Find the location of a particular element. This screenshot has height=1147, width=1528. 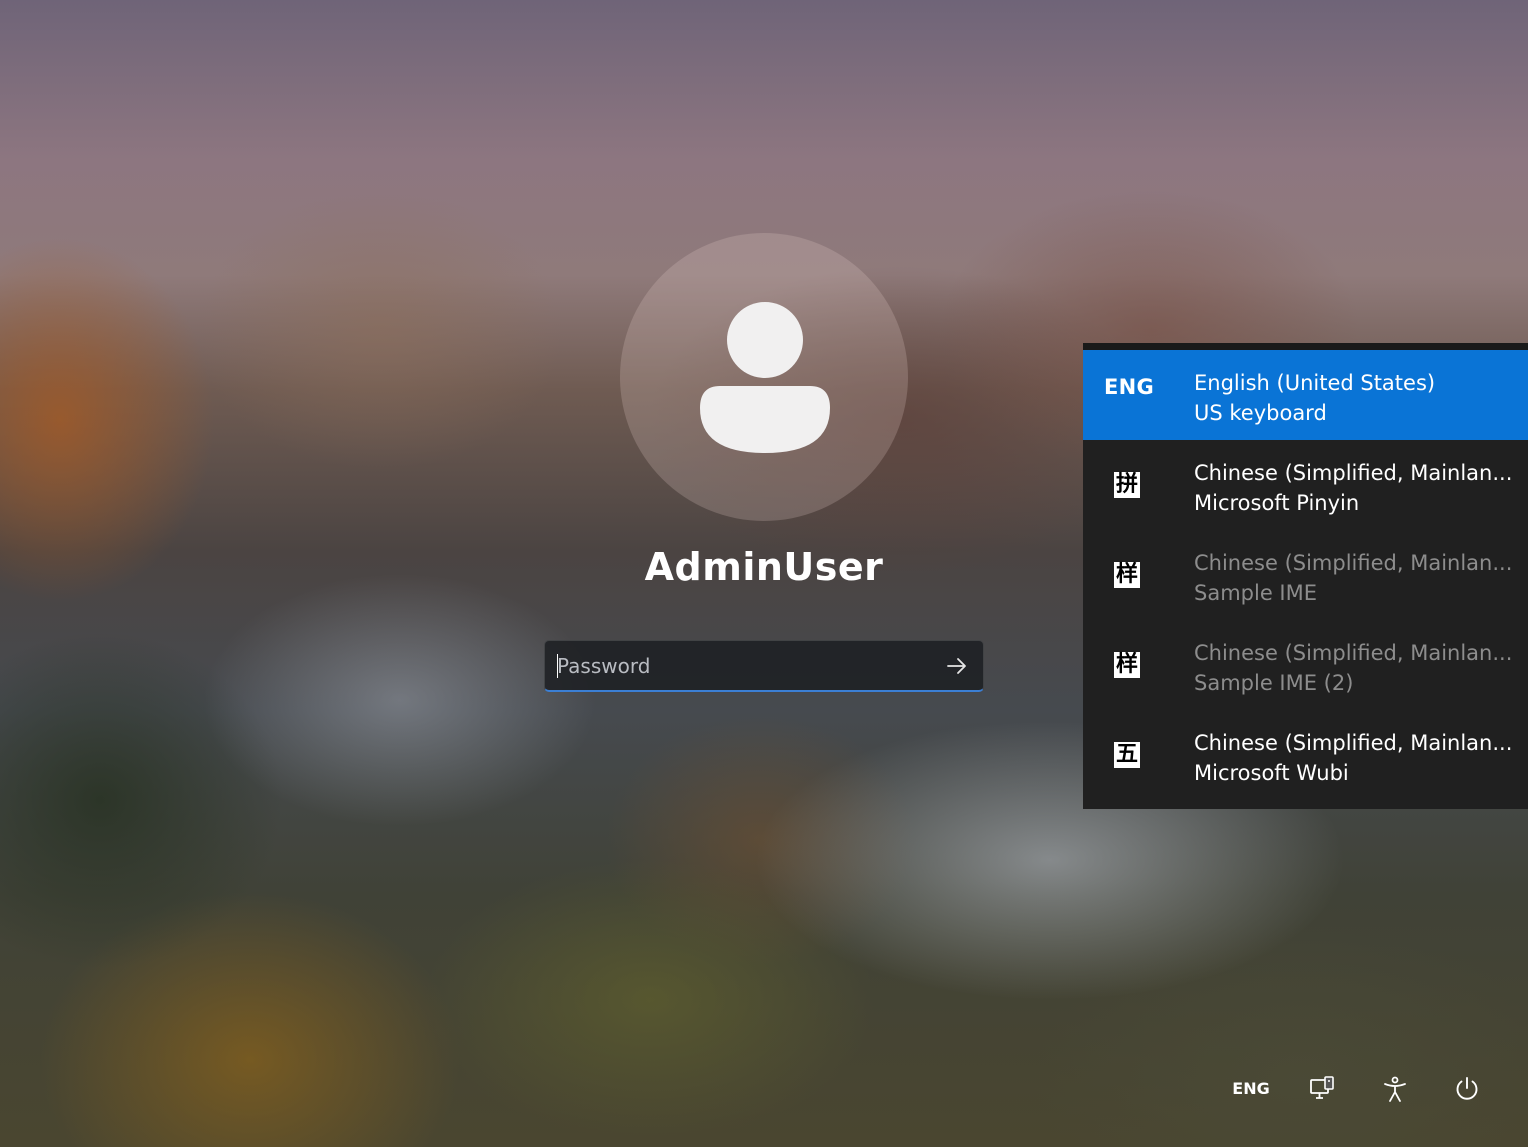

text-caret is located at coordinates (557, 666).